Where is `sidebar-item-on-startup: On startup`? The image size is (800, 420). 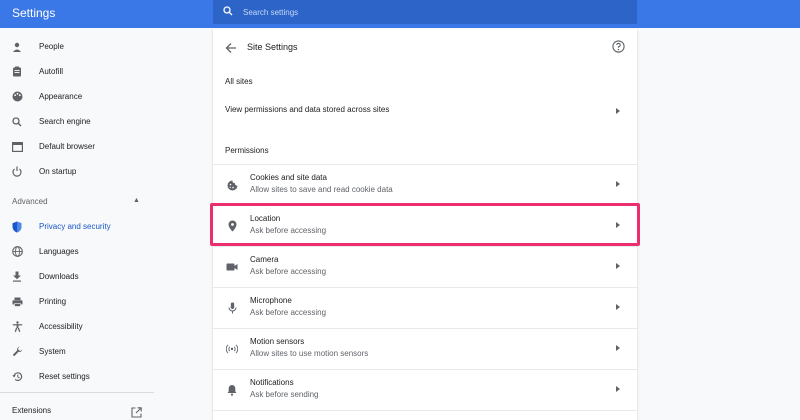
sidebar-item-on-startup: On startup is located at coordinates (77, 171).